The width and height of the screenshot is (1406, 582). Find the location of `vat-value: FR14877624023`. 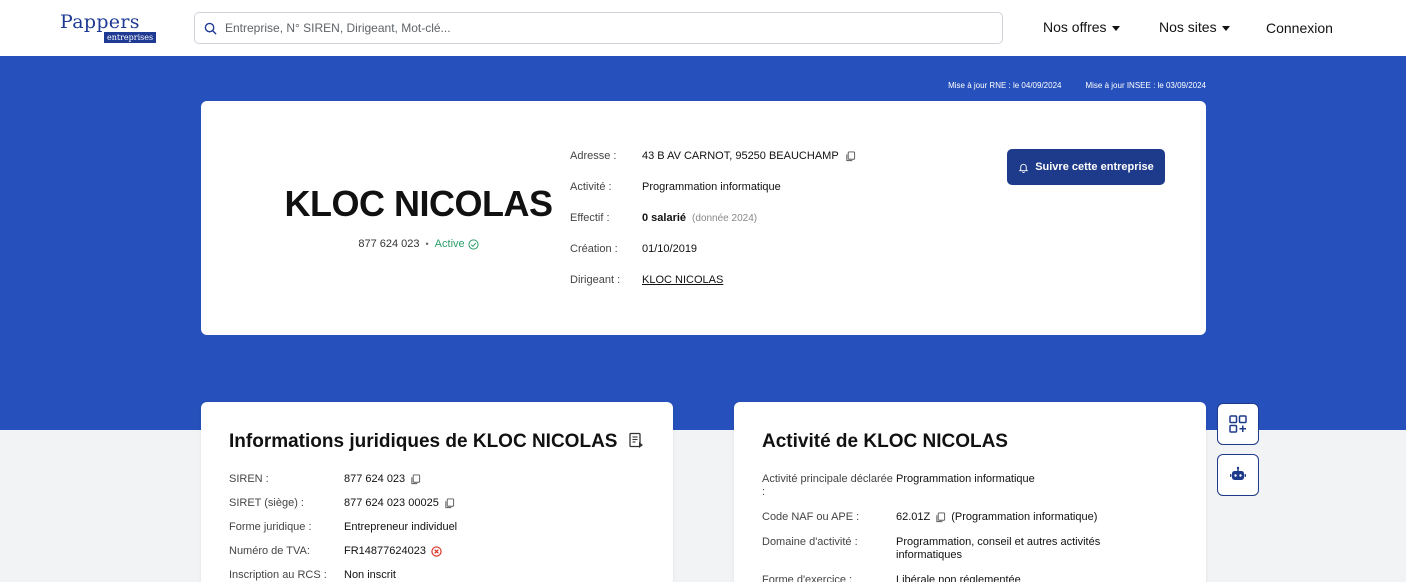

vat-value: FR14877624023 is located at coordinates (385, 551).